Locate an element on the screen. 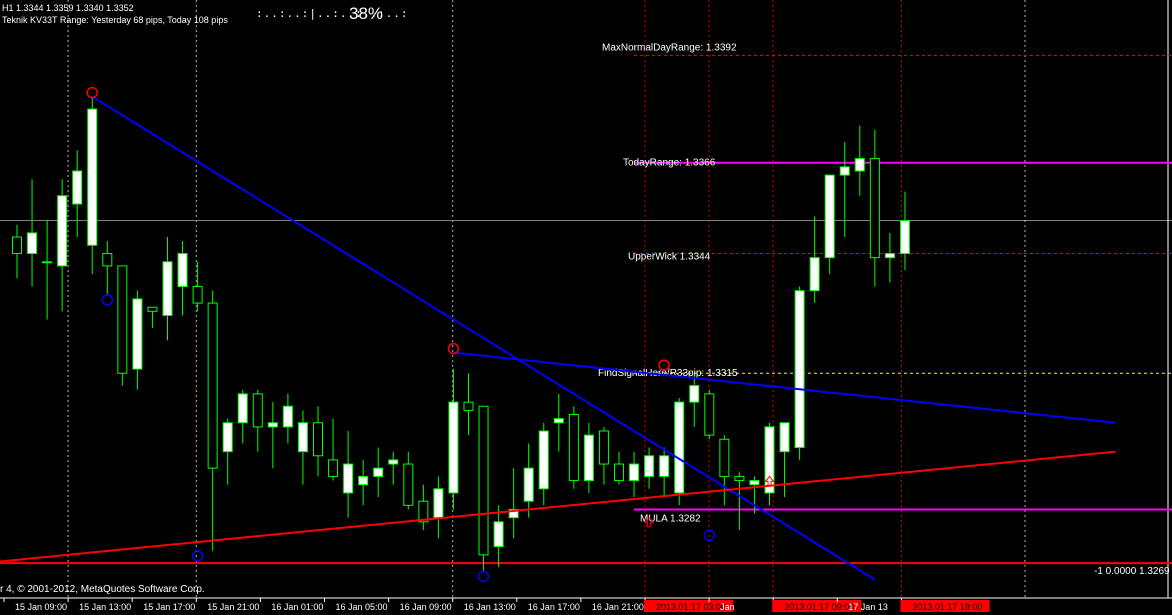 This screenshot has width=1172, height=615. x-tick-label: Jan is located at coordinates (727, 607).